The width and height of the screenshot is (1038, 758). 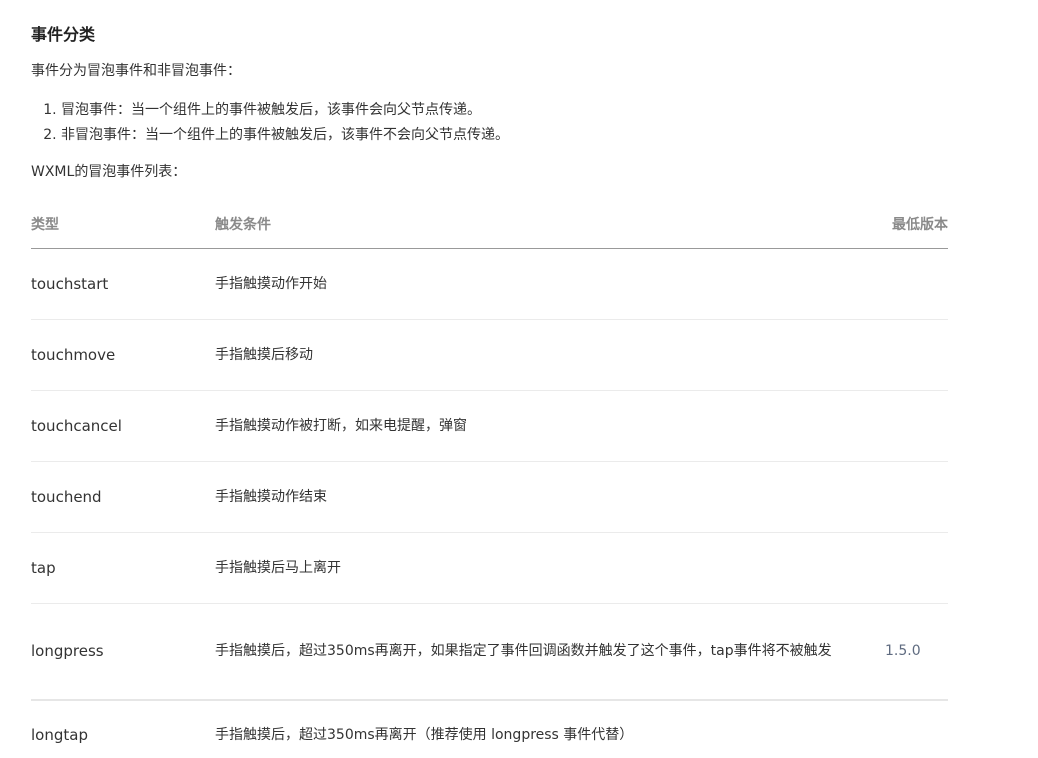 I want to click on table-row: touchmove 手指触摸后移动, so click(x=489, y=355).